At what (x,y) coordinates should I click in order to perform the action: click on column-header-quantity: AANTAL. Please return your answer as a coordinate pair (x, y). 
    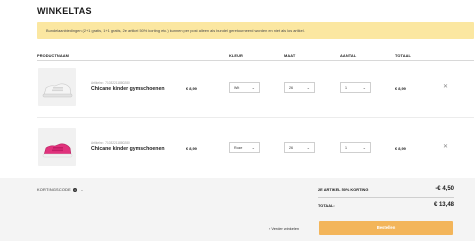
    Looking at the image, I should click on (348, 55).